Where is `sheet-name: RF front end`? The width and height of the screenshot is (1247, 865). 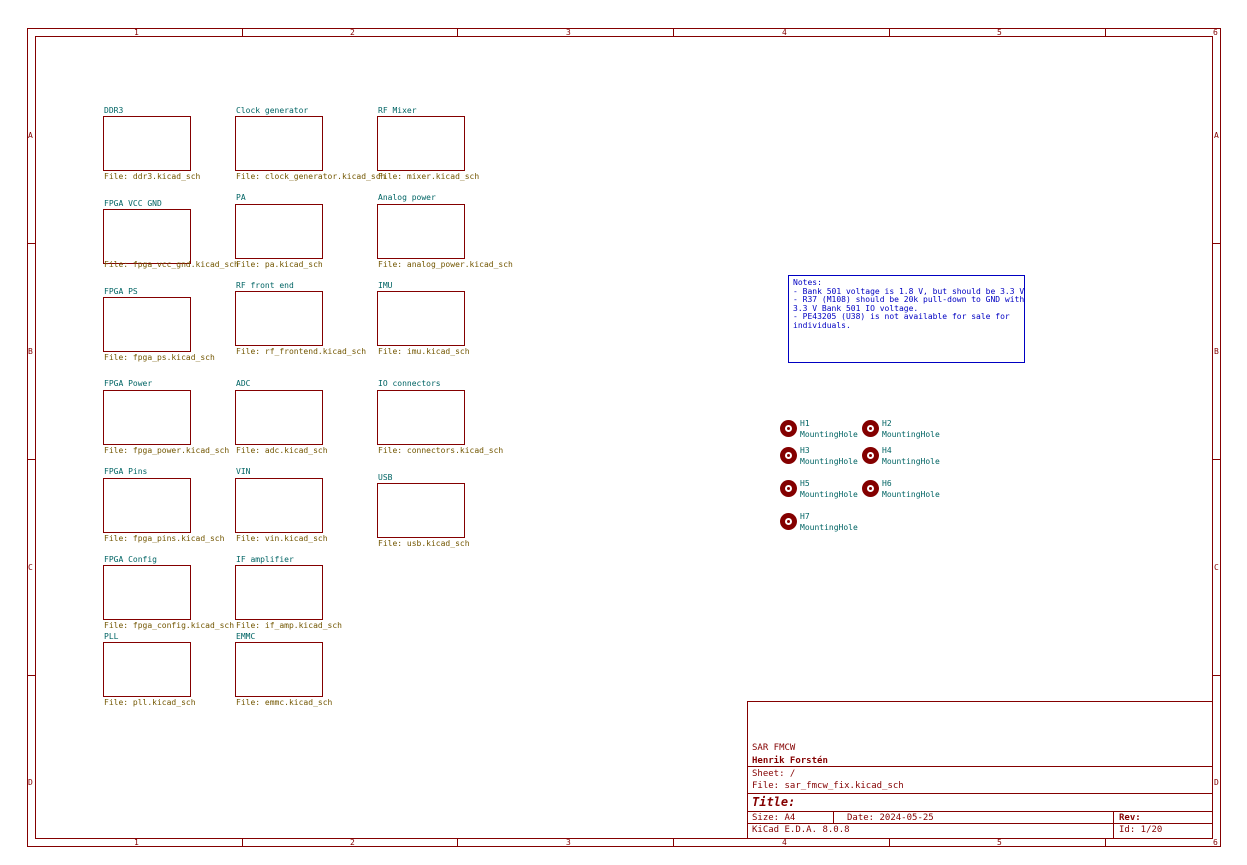 sheet-name: RF front end is located at coordinates (265, 285).